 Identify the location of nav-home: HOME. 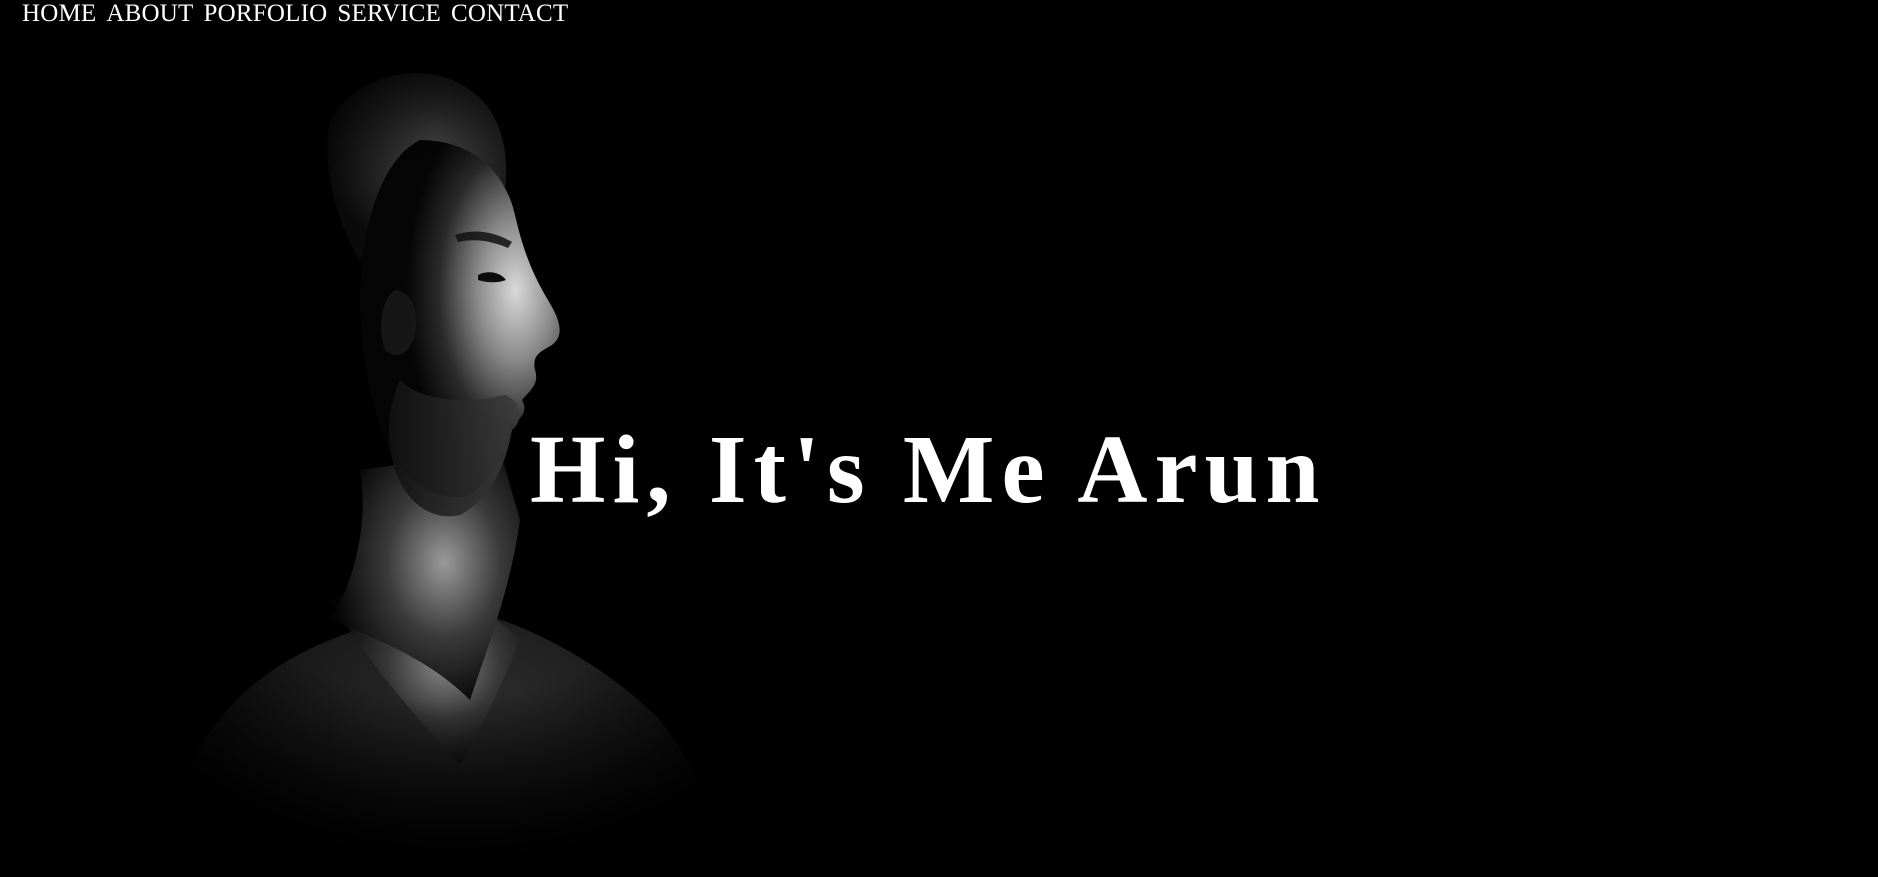
(59, 14).